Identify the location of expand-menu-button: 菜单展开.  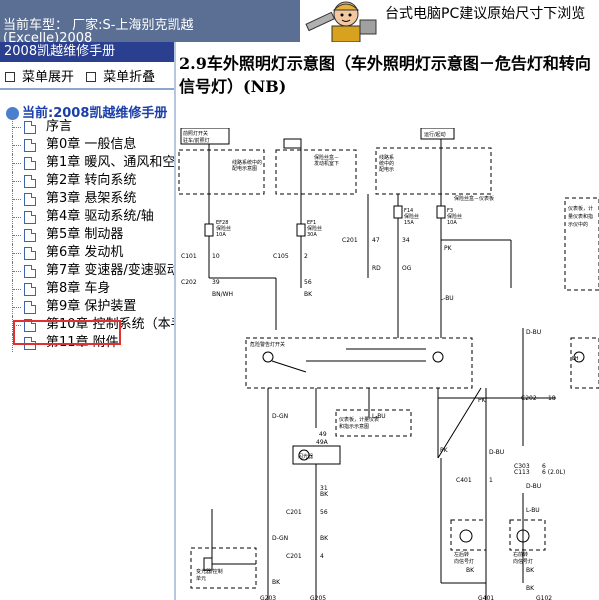
(39, 77).